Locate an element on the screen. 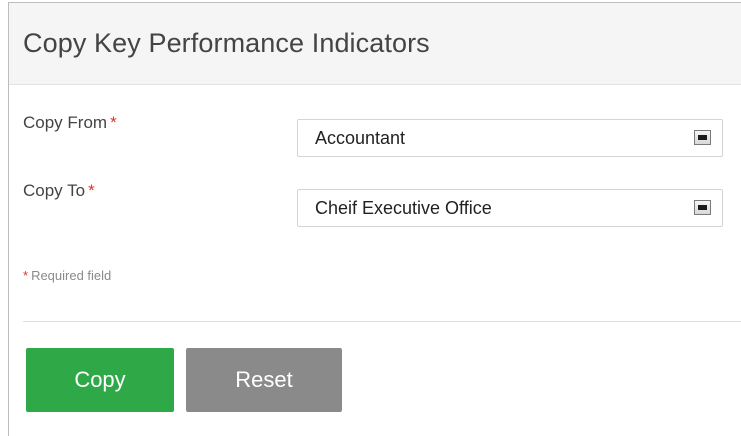 The width and height of the screenshot is (741, 436). copy-to-label-text: Copy To is located at coordinates (54, 190).